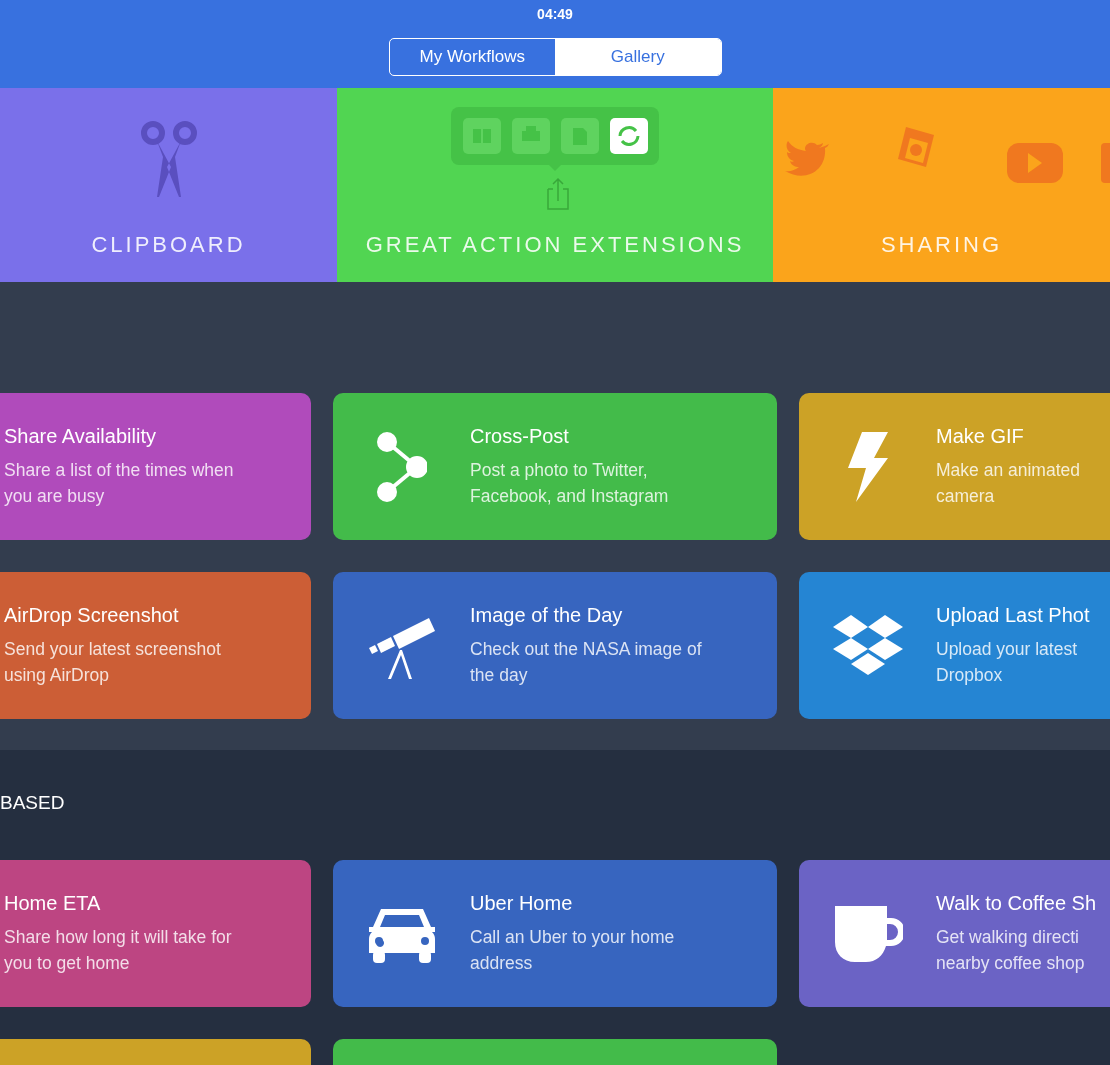  Describe the element at coordinates (965, 496) in the screenshot. I see `description-line: camera` at that location.